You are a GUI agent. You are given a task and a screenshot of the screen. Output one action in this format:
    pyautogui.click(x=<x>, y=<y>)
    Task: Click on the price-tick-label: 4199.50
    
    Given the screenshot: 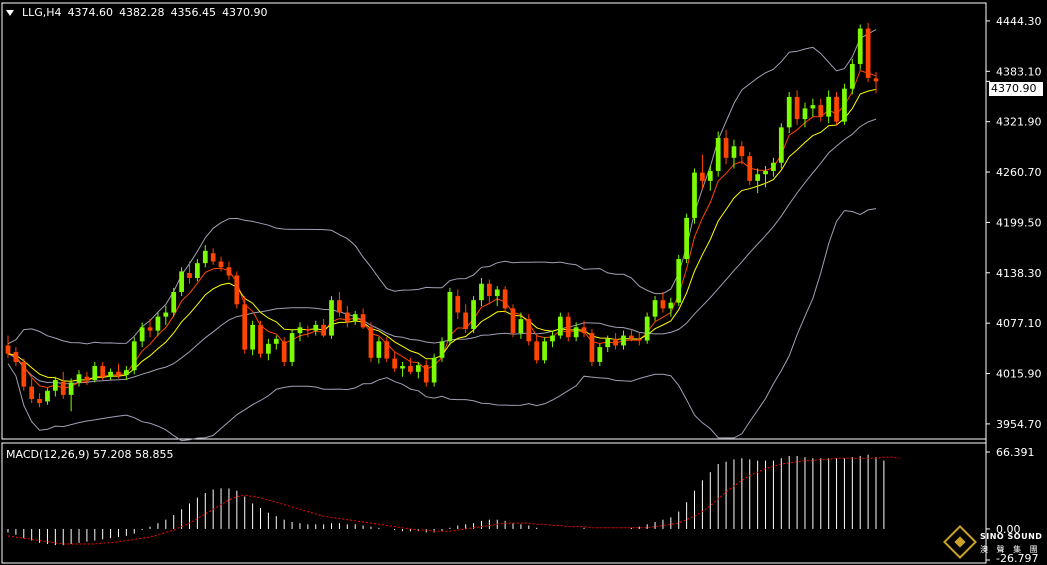 What is the action you would take?
    pyautogui.click(x=1019, y=222)
    